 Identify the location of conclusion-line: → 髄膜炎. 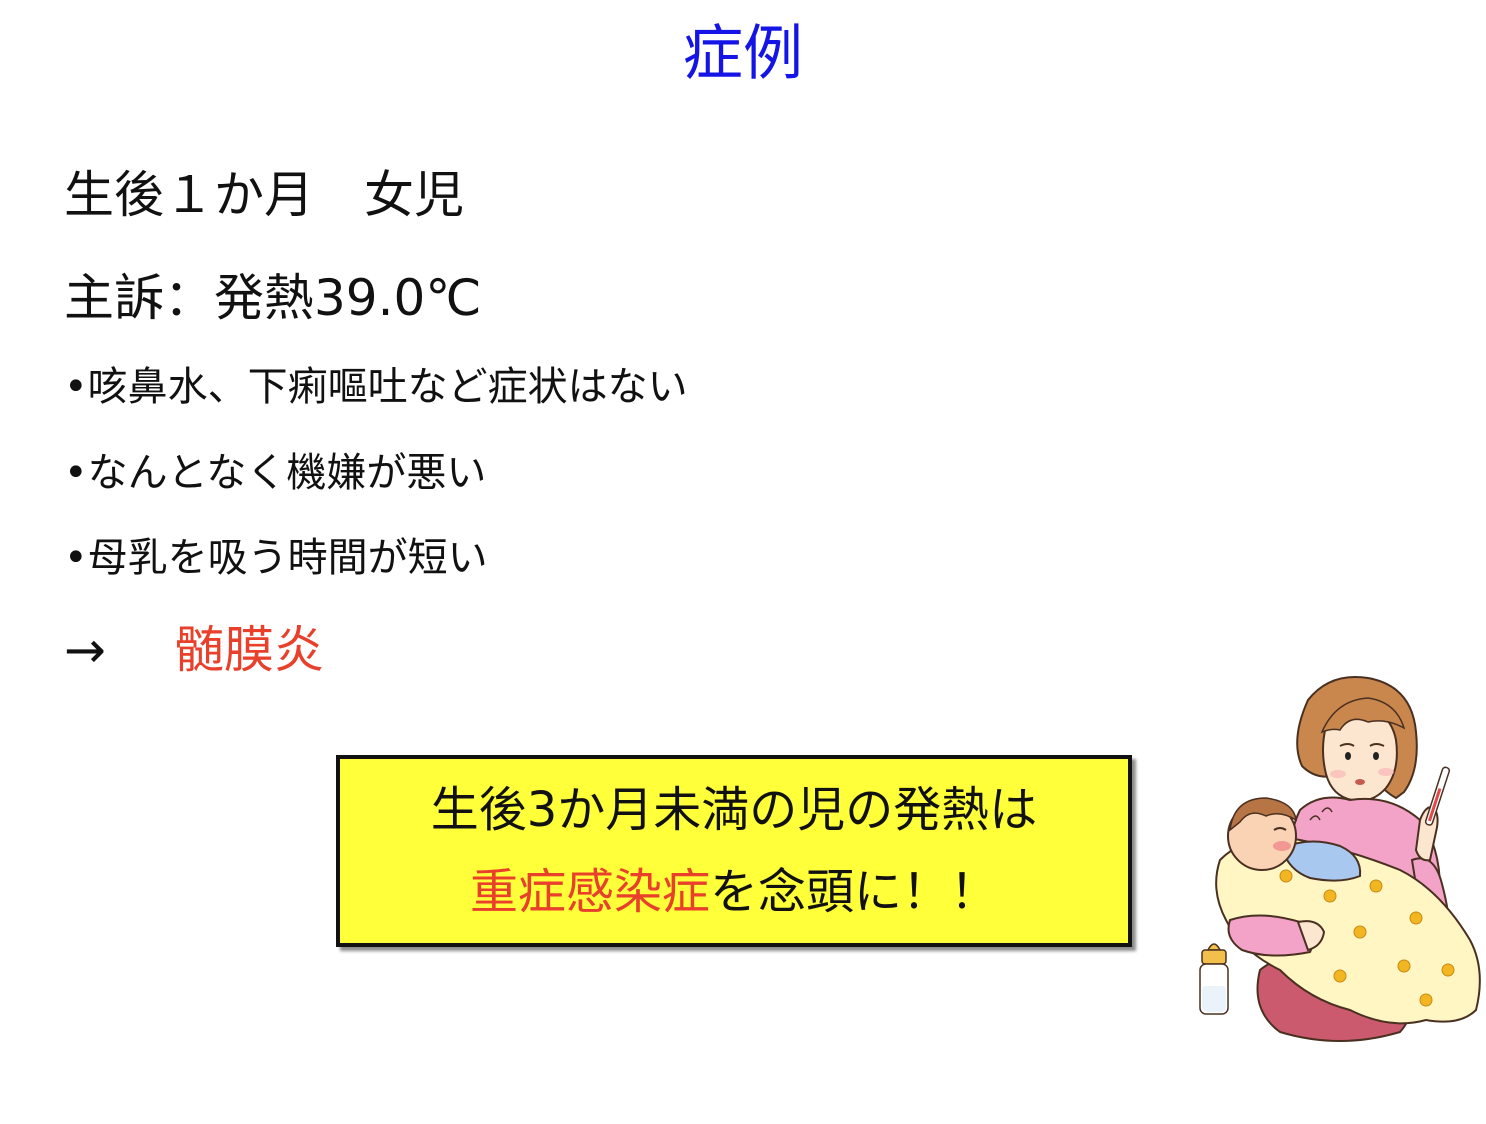
(194, 650).